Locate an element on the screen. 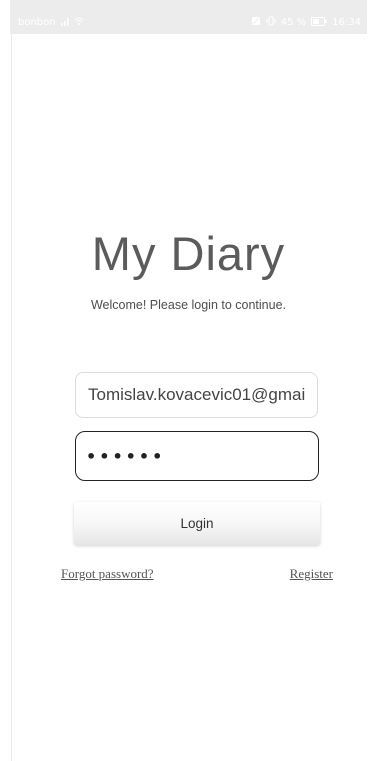  register-link: Register is located at coordinates (311, 574).